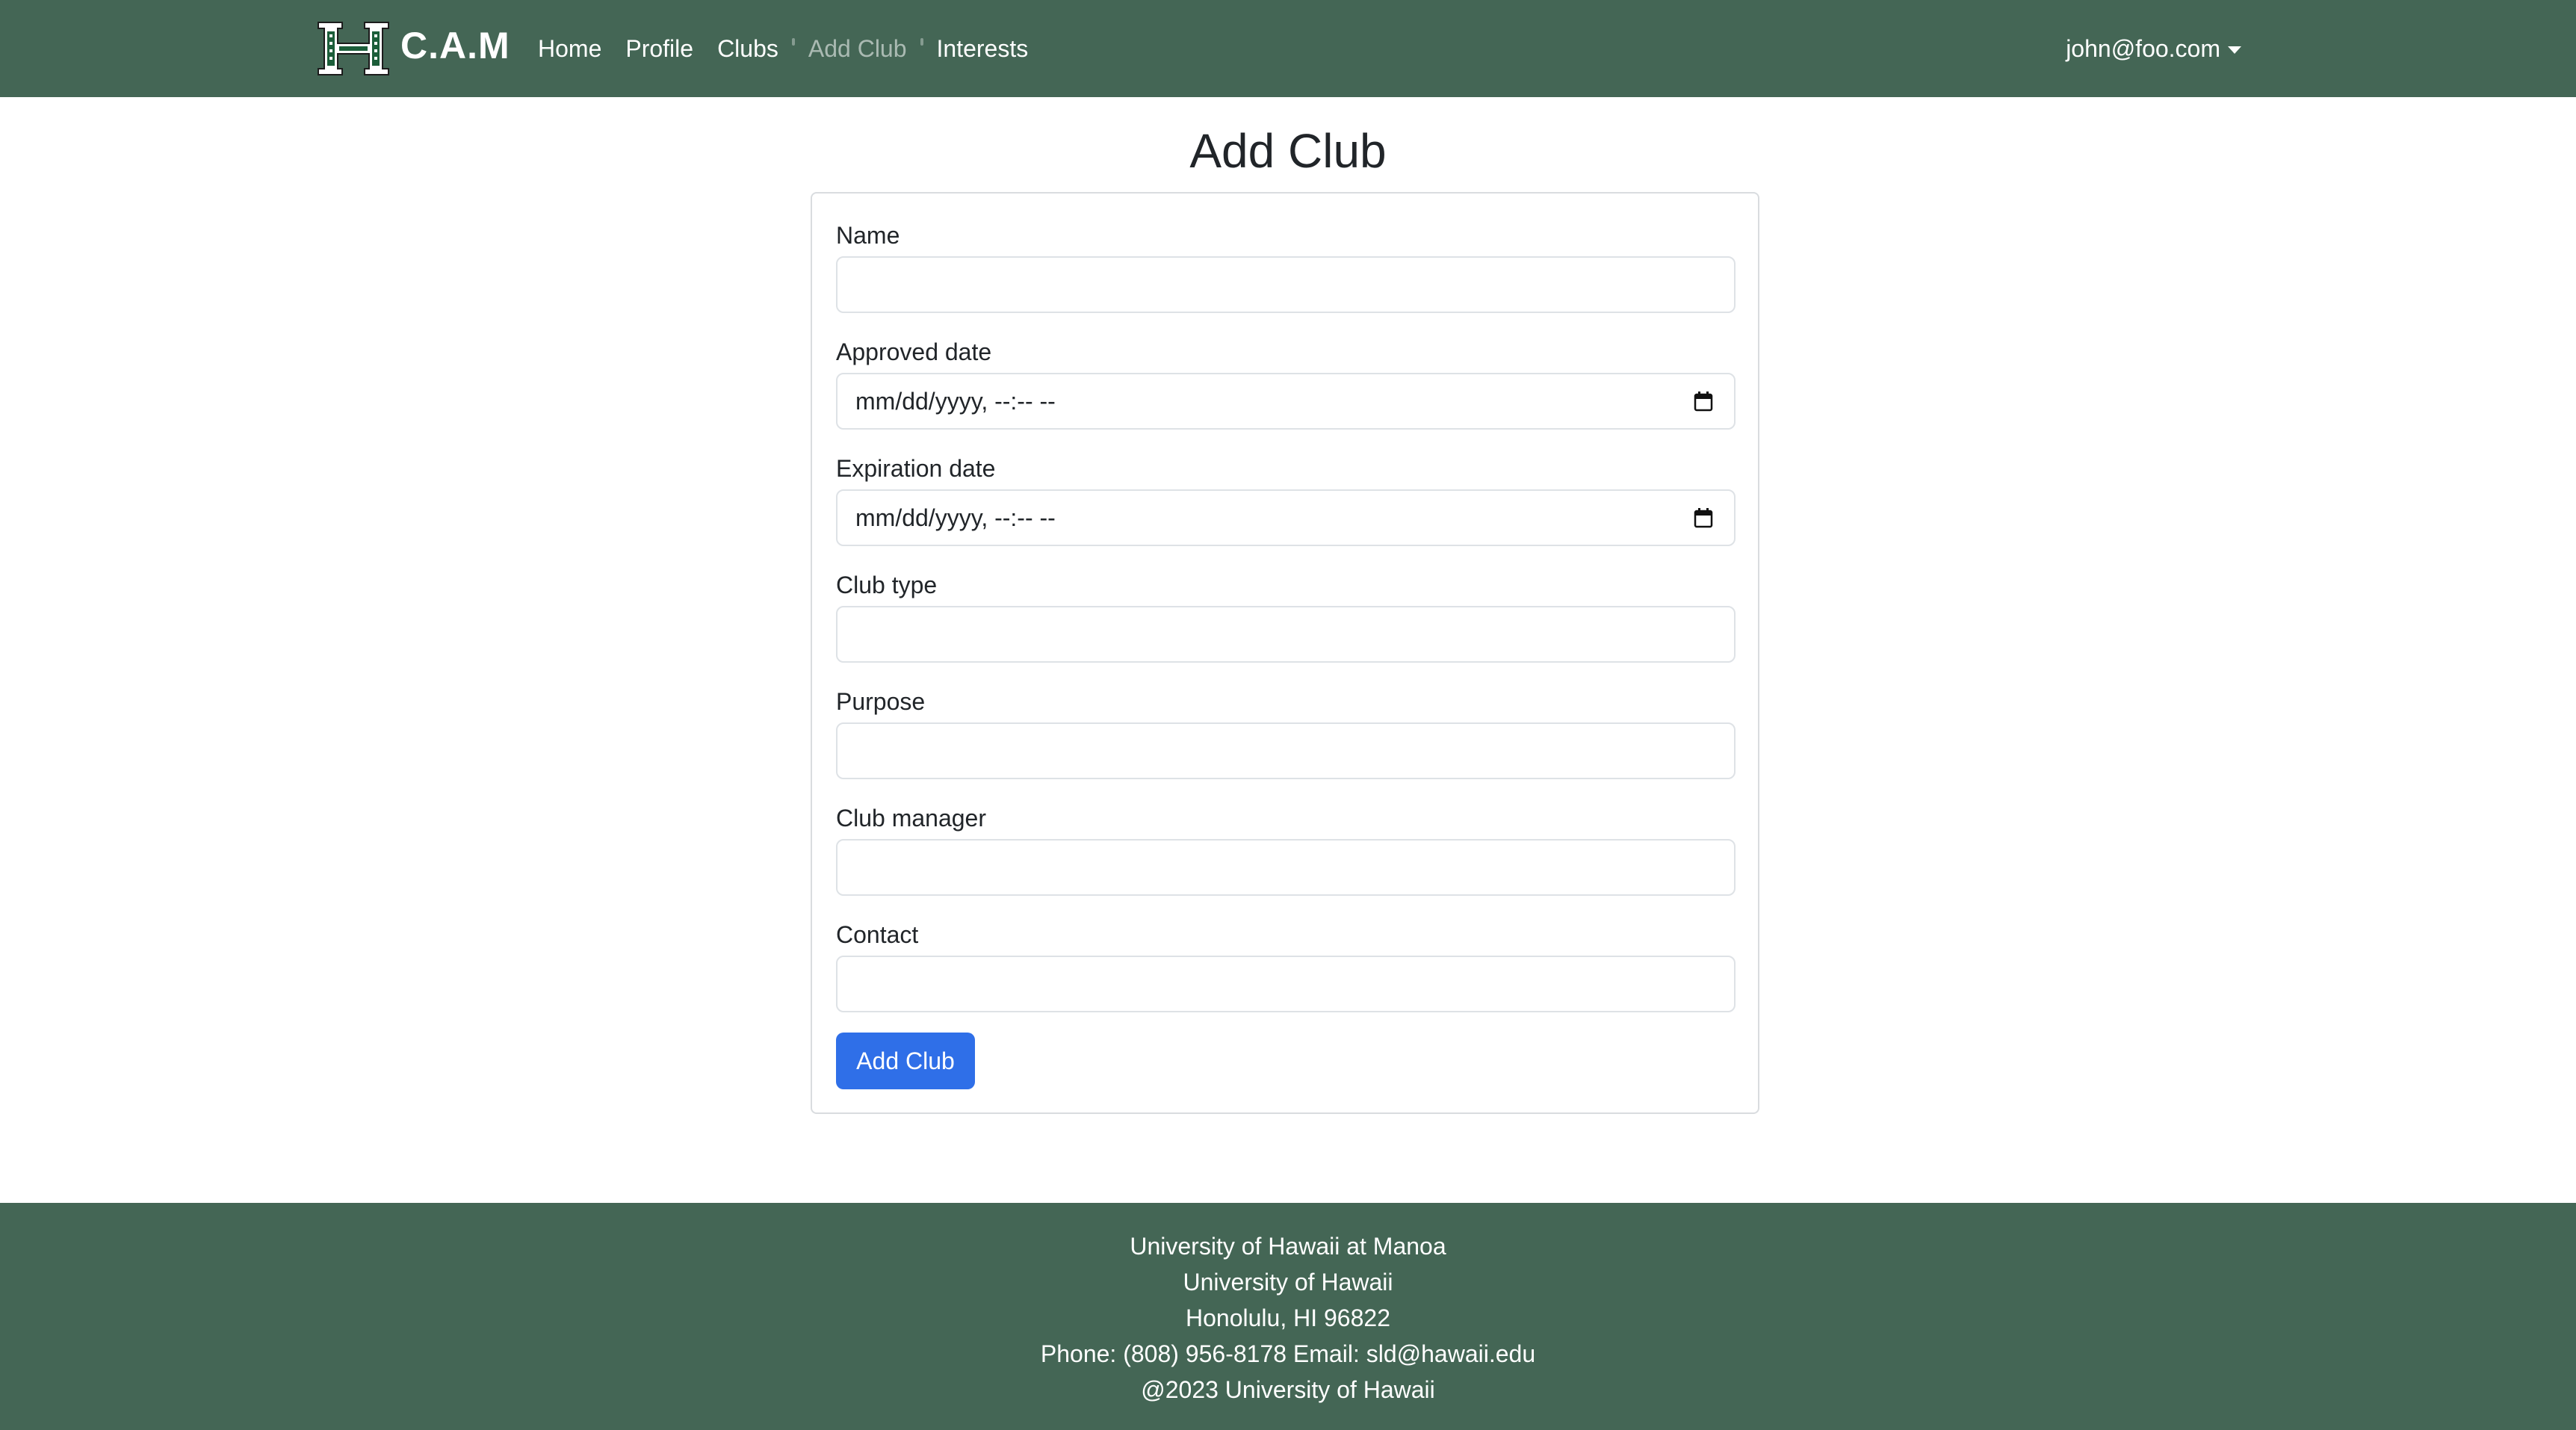  Describe the element at coordinates (353, 48) in the screenshot. I see `university-h-logo-icon` at that location.